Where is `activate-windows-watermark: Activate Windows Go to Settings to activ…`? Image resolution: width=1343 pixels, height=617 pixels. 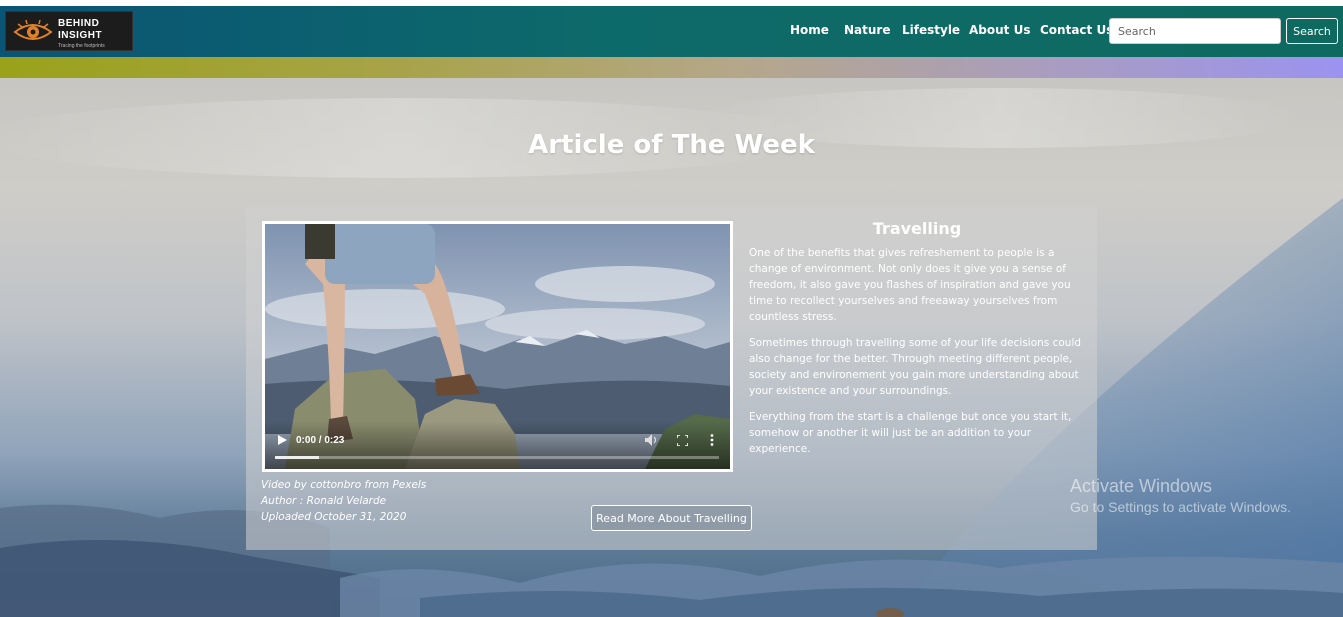
activate-windows-watermark: Activate Windows Go to Settings to activ… is located at coordinates (1180, 495).